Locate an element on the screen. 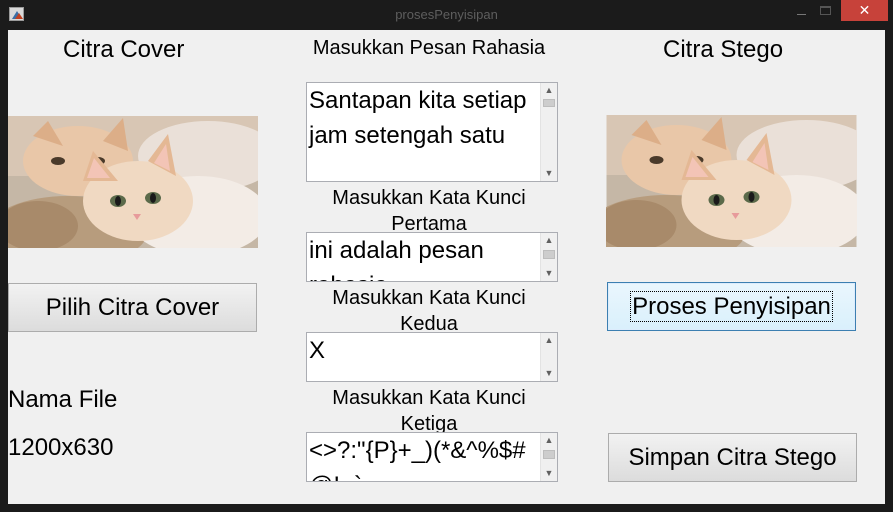  process-embedding-label: Proses Penyisipan is located at coordinates (731, 306).